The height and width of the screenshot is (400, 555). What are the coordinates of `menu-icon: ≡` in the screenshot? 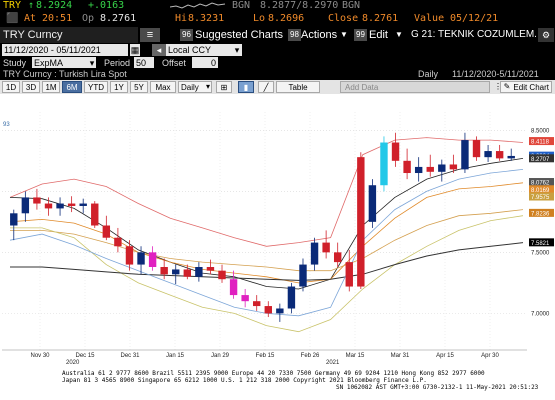 It's located at (150, 35).